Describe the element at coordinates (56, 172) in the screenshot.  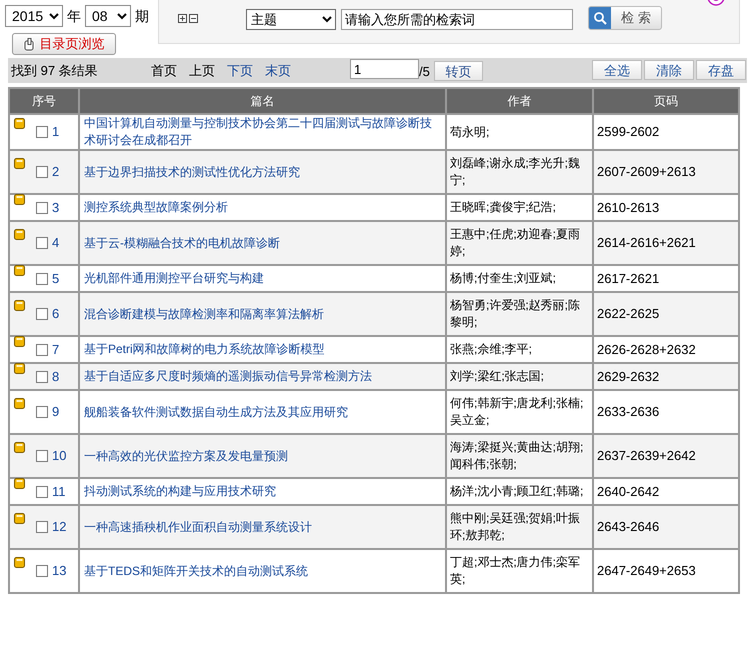
I see `row-number: 2` at that location.